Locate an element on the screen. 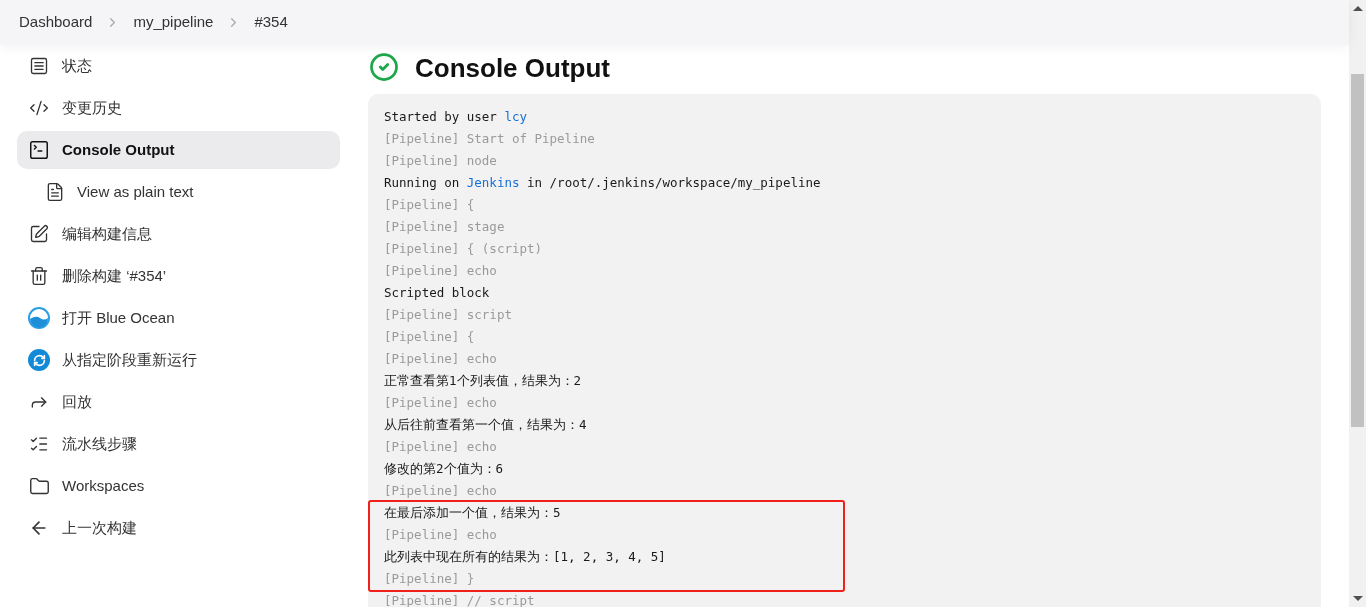  list-icon is located at coordinates (39, 444).